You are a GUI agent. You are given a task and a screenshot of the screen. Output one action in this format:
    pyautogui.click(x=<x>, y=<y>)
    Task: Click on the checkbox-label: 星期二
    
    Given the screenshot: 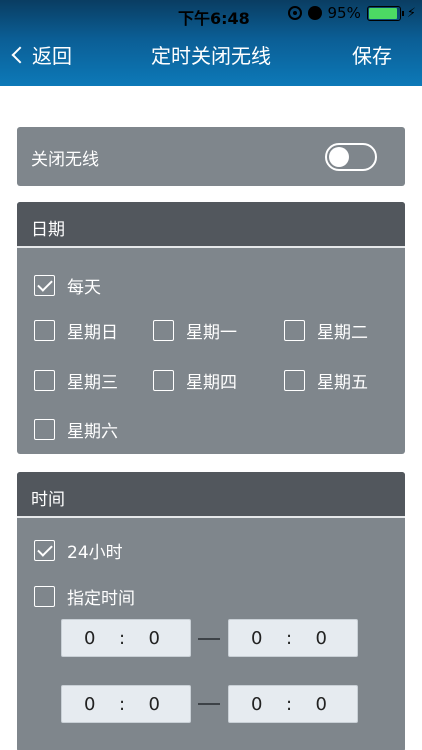 What is the action you would take?
    pyautogui.click(x=342, y=333)
    